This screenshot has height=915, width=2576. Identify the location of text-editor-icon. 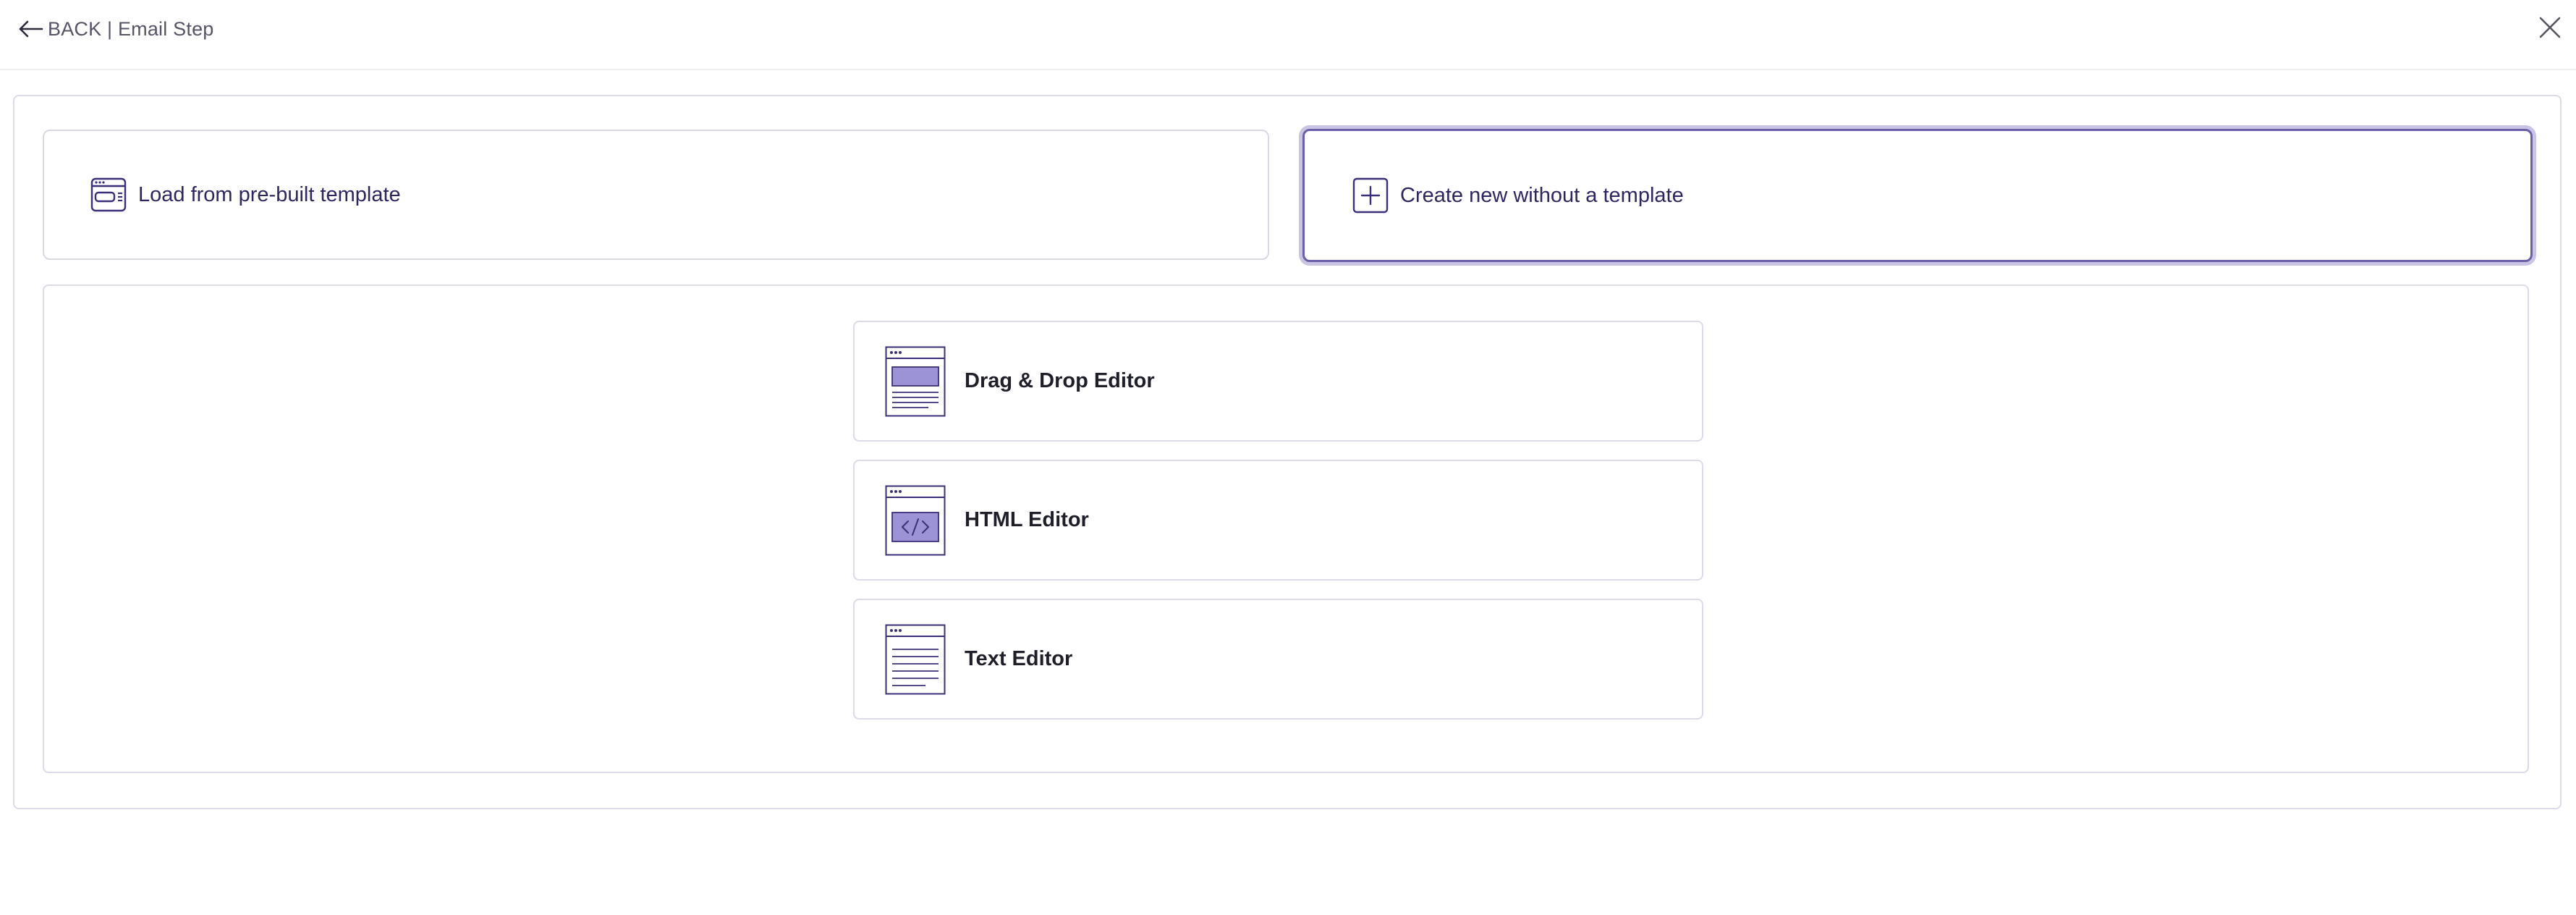
(915, 659).